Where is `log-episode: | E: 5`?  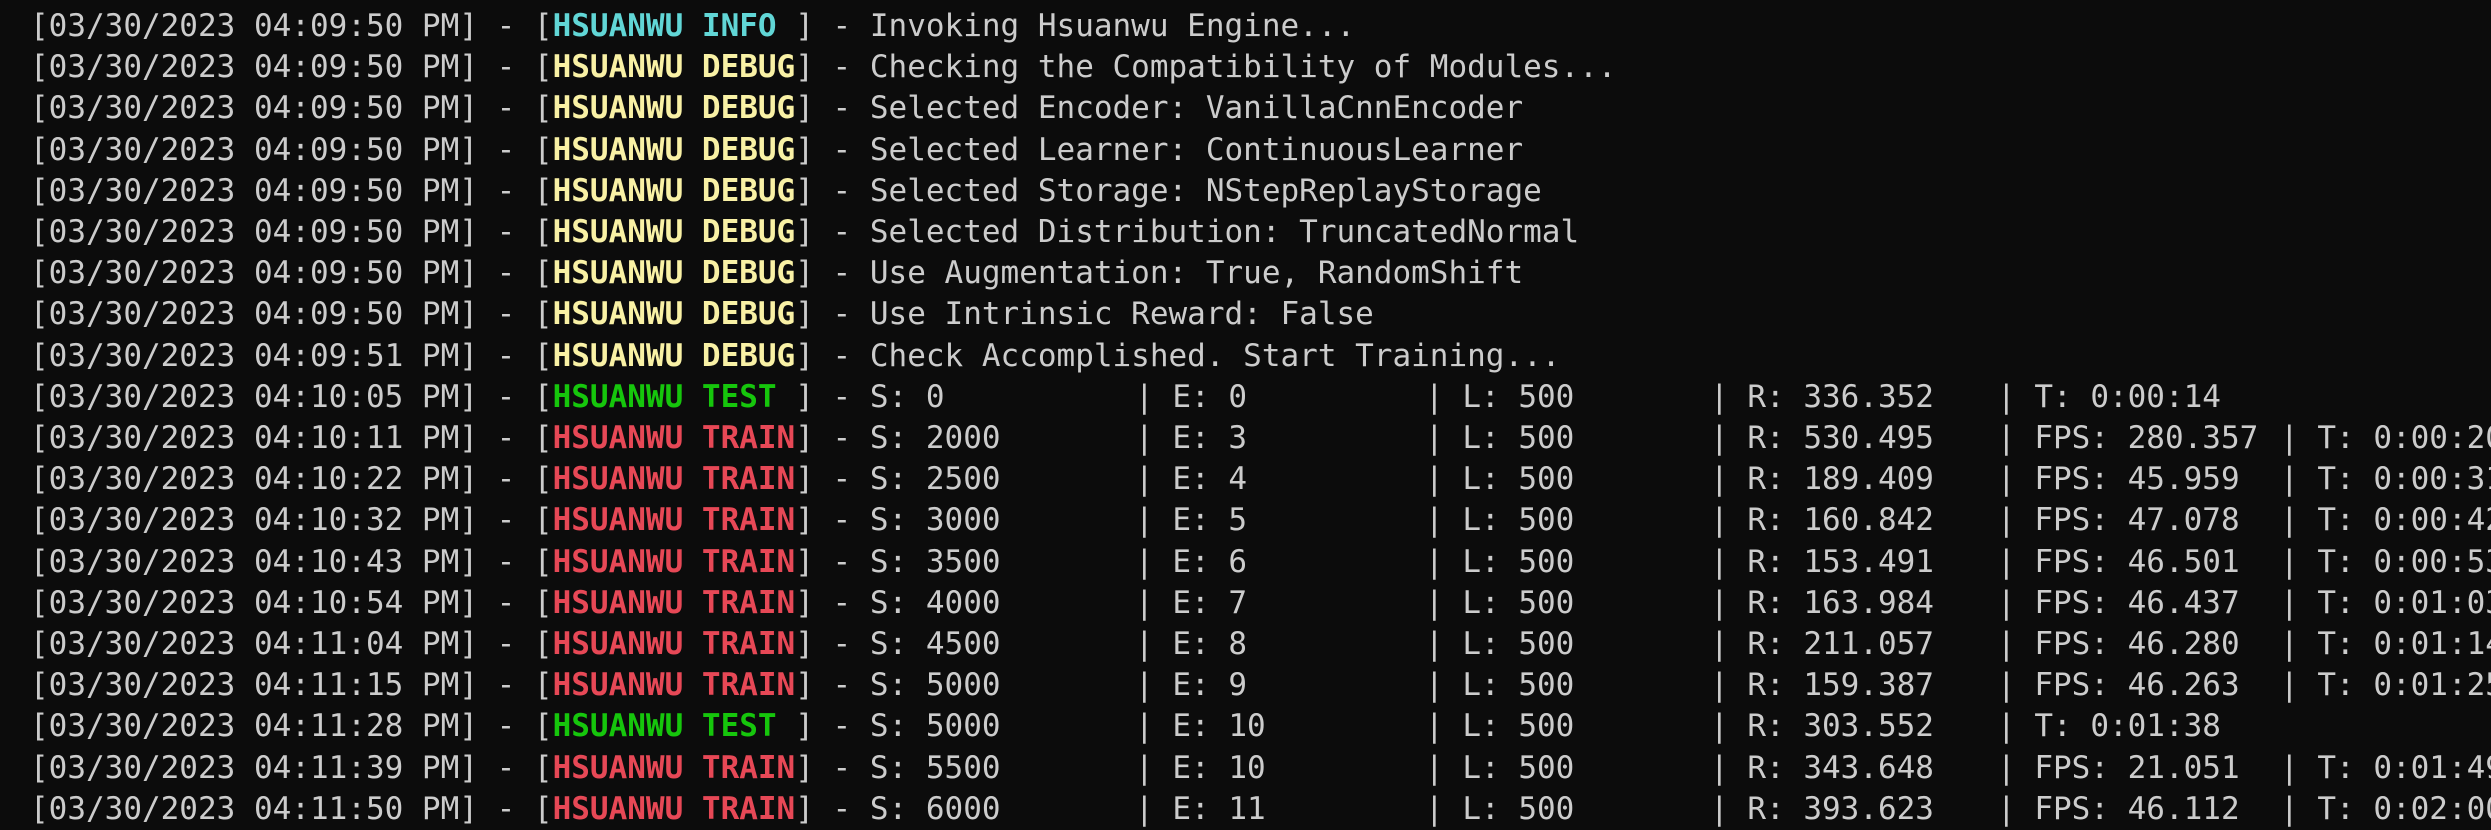
log-episode: | E: 5 is located at coordinates (1191, 520).